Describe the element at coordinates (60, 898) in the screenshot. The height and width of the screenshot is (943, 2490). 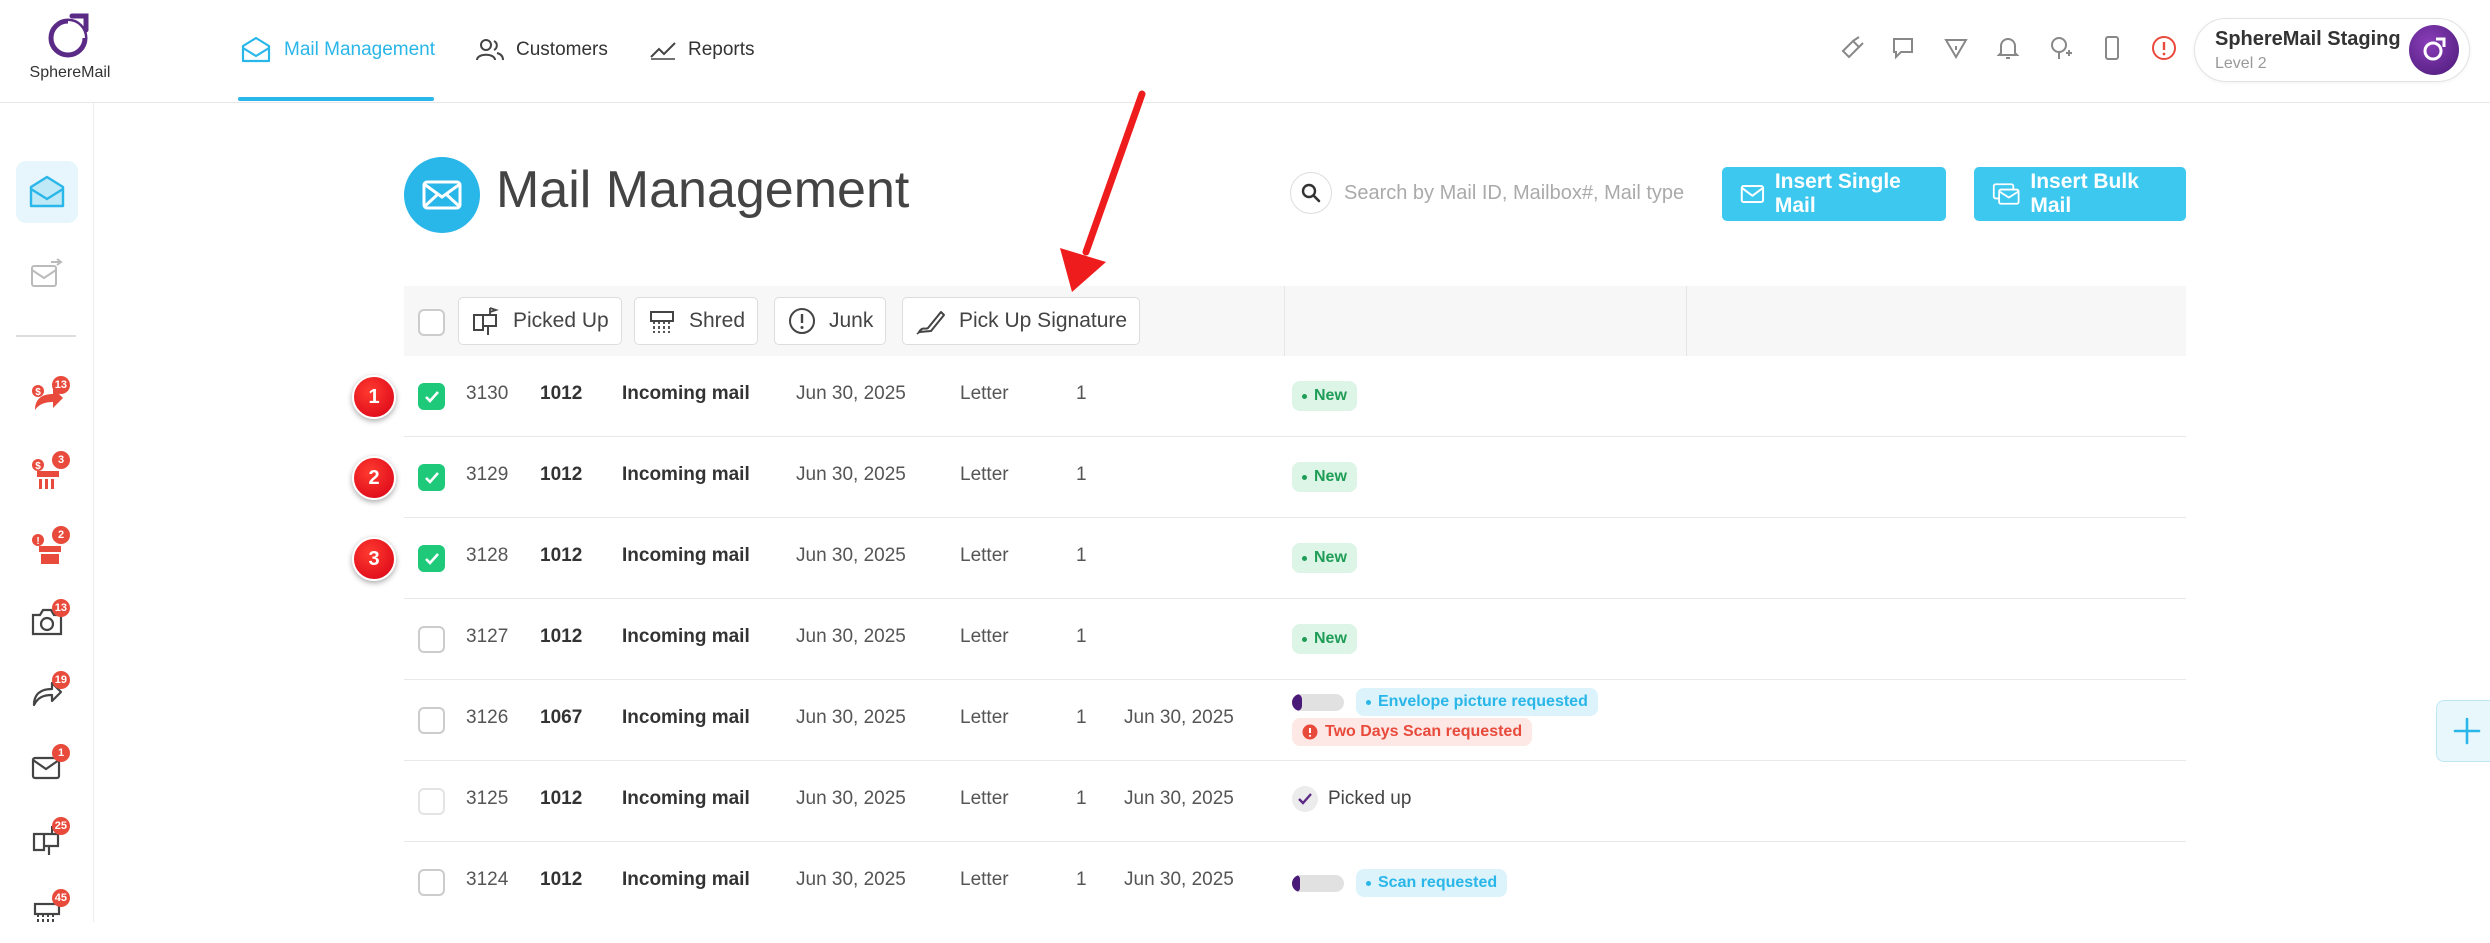
I see `sidebar-badge: 45` at that location.